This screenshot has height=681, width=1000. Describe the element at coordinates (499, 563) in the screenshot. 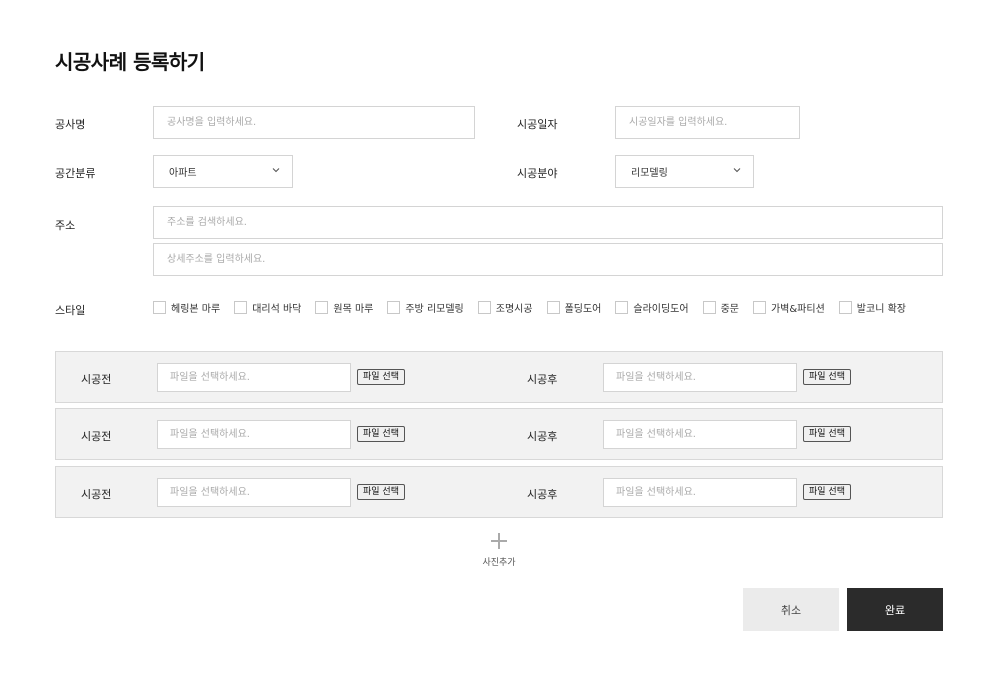

I see `add-photo-label: 사진추가` at that location.